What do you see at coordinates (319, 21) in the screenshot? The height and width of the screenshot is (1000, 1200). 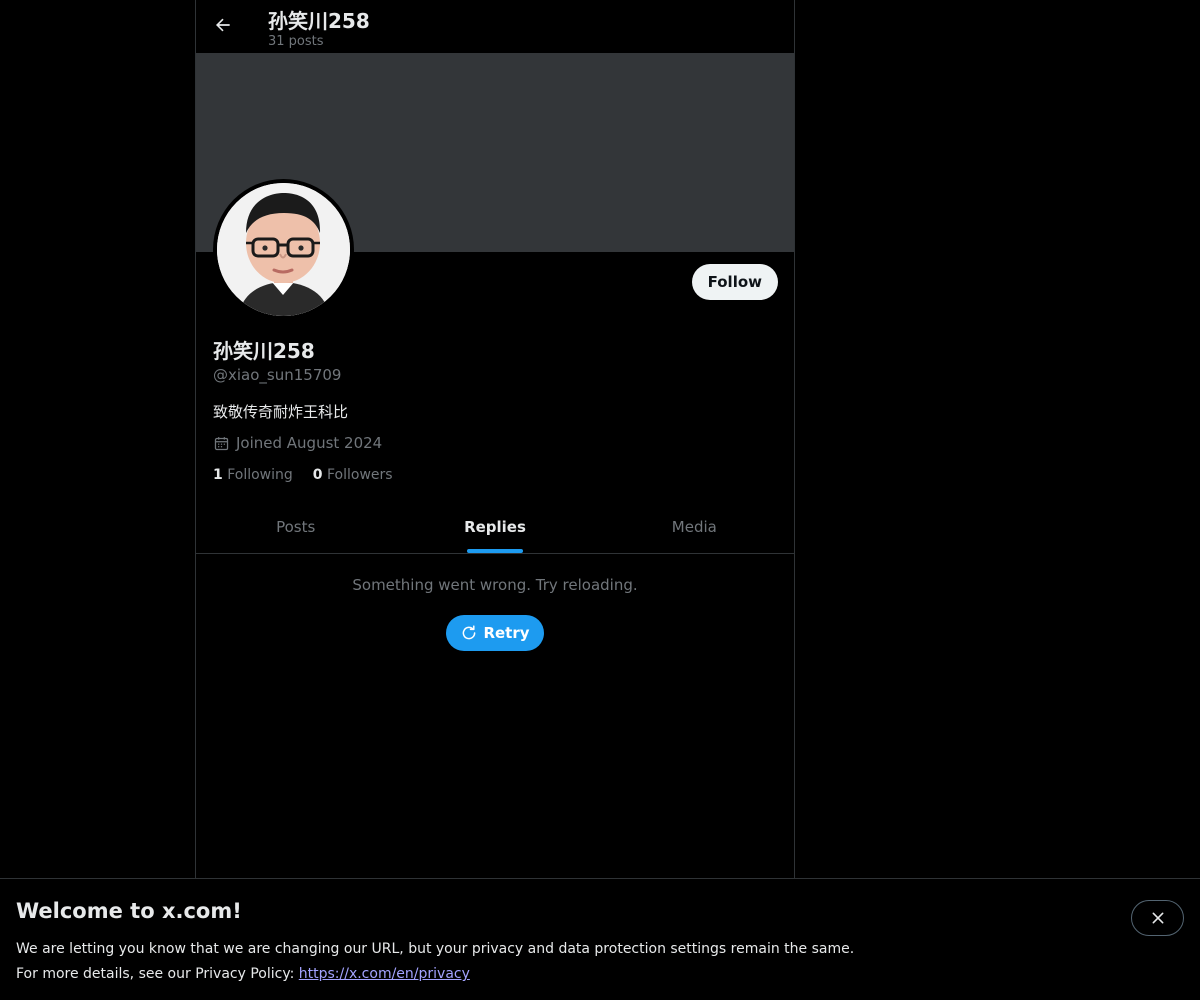 I see `header-title: 孙笑川258` at bounding box center [319, 21].